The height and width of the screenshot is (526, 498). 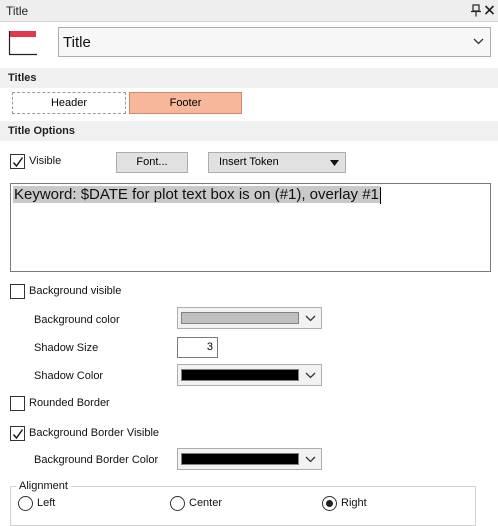 What do you see at coordinates (75, 291) in the screenshot?
I see `background-visible-label: Background visible` at bounding box center [75, 291].